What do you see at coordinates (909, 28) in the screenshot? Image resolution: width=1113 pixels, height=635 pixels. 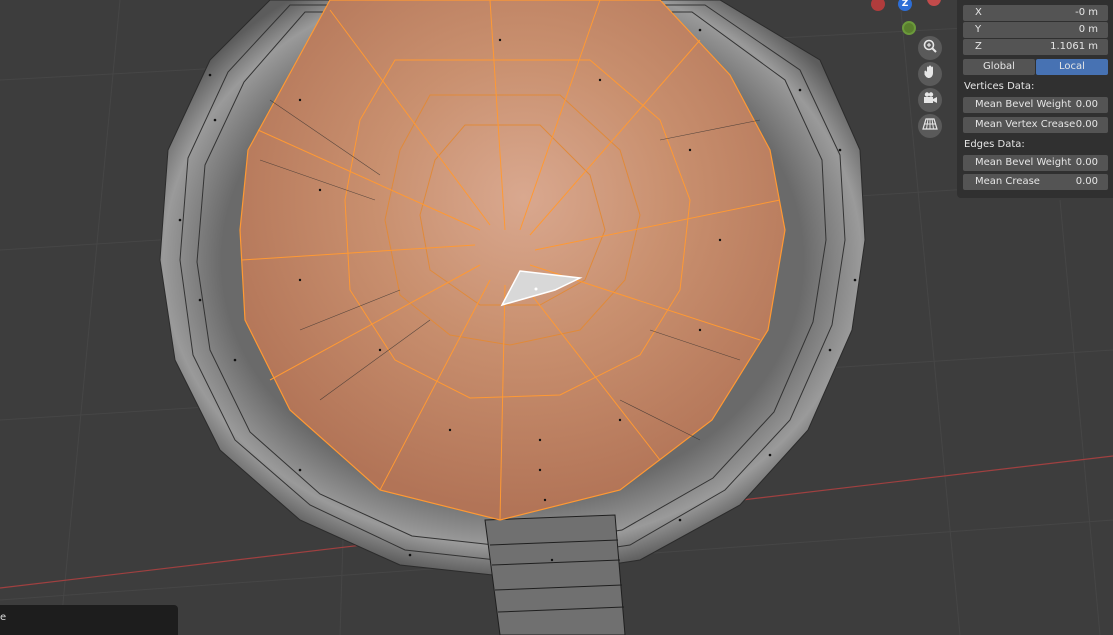 I see `y-axis-negative-dot` at bounding box center [909, 28].